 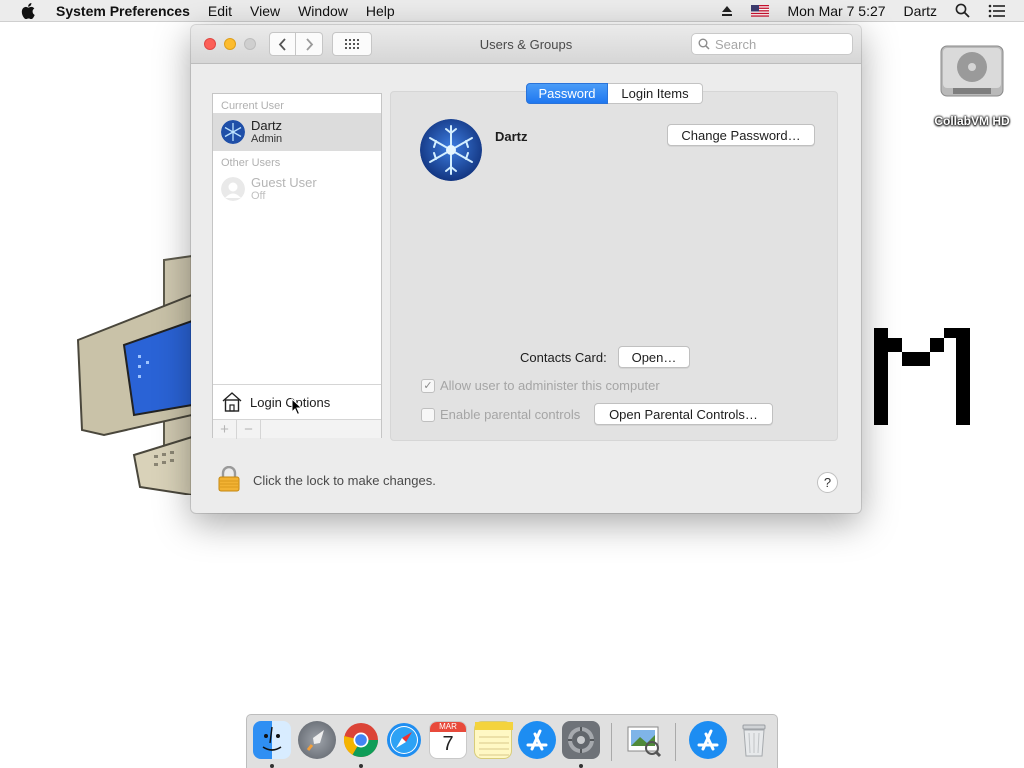 What do you see at coordinates (704, 44) in the screenshot?
I see `search-icon` at bounding box center [704, 44].